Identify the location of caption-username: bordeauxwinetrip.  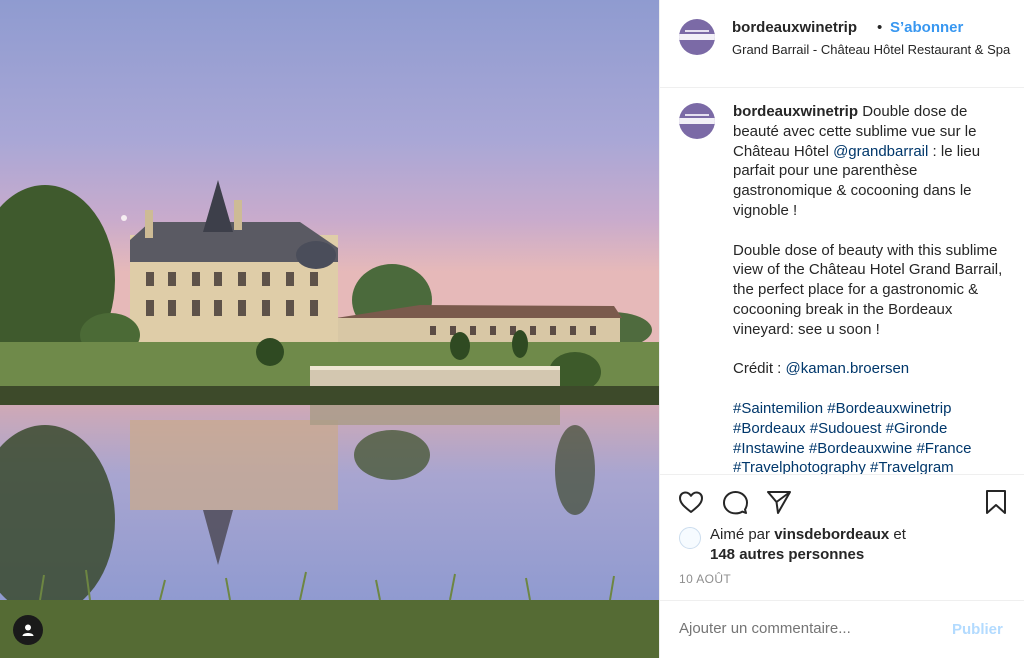
(795, 111).